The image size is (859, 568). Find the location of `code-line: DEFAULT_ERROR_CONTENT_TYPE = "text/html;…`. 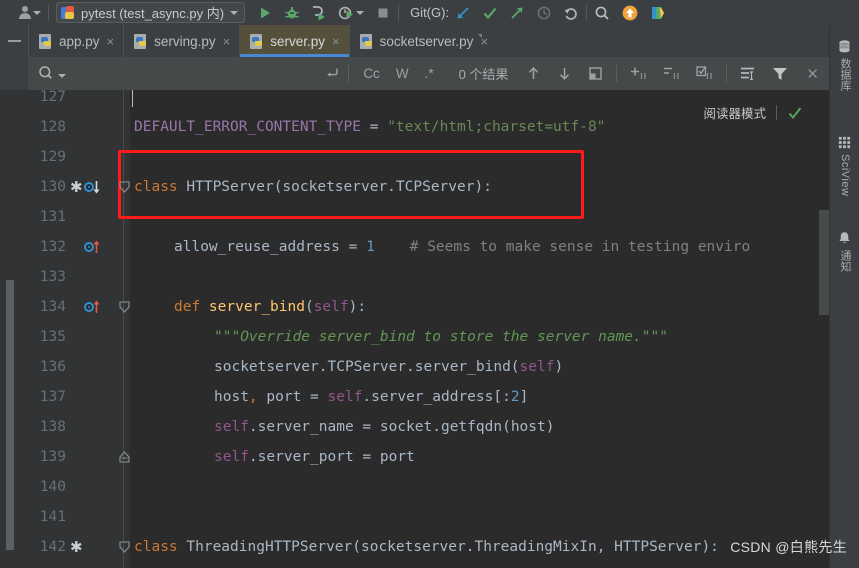

code-line: DEFAULT_ERROR_CONTENT_TYPE = "text/html;… is located at coordinates (369, 127).